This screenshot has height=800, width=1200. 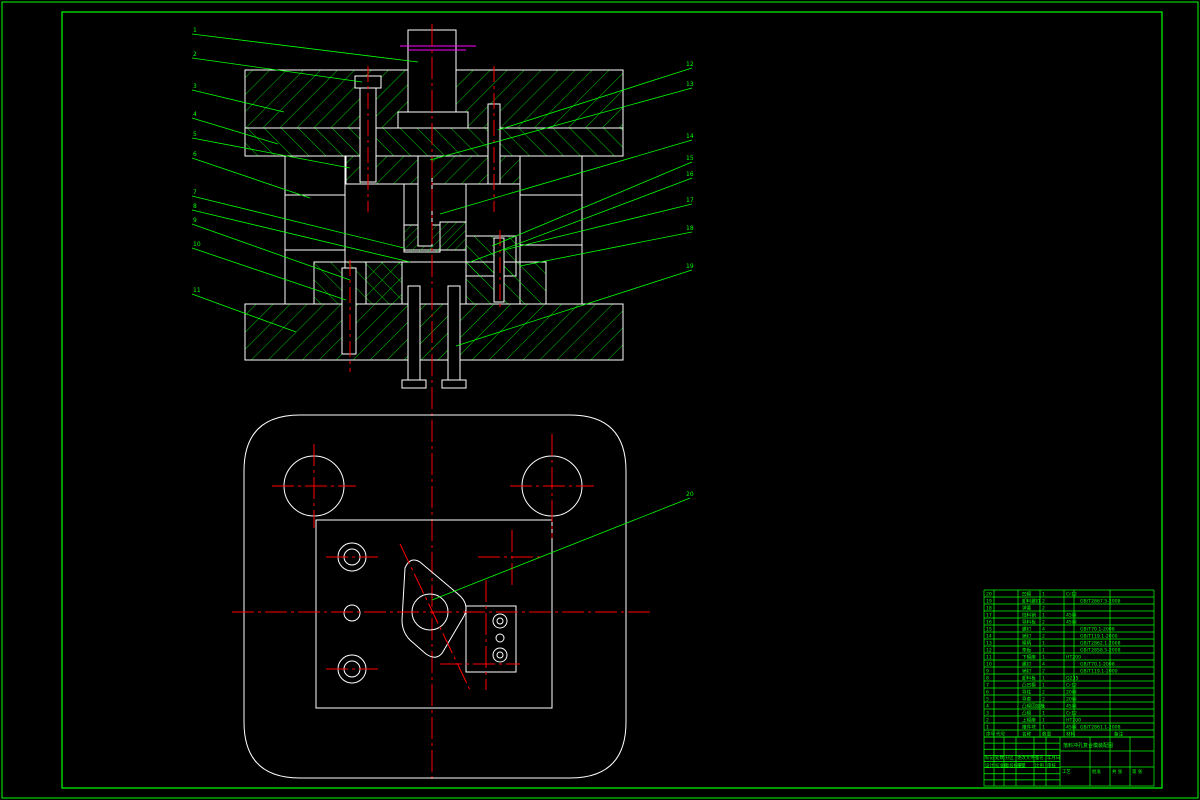 I want to click on bom-cell-no: 10, so click(x=989, y=665).